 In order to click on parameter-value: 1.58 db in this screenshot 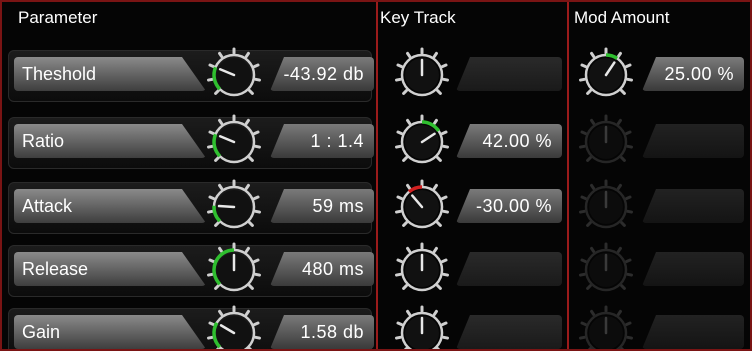, I will do `click(322, 332)`.